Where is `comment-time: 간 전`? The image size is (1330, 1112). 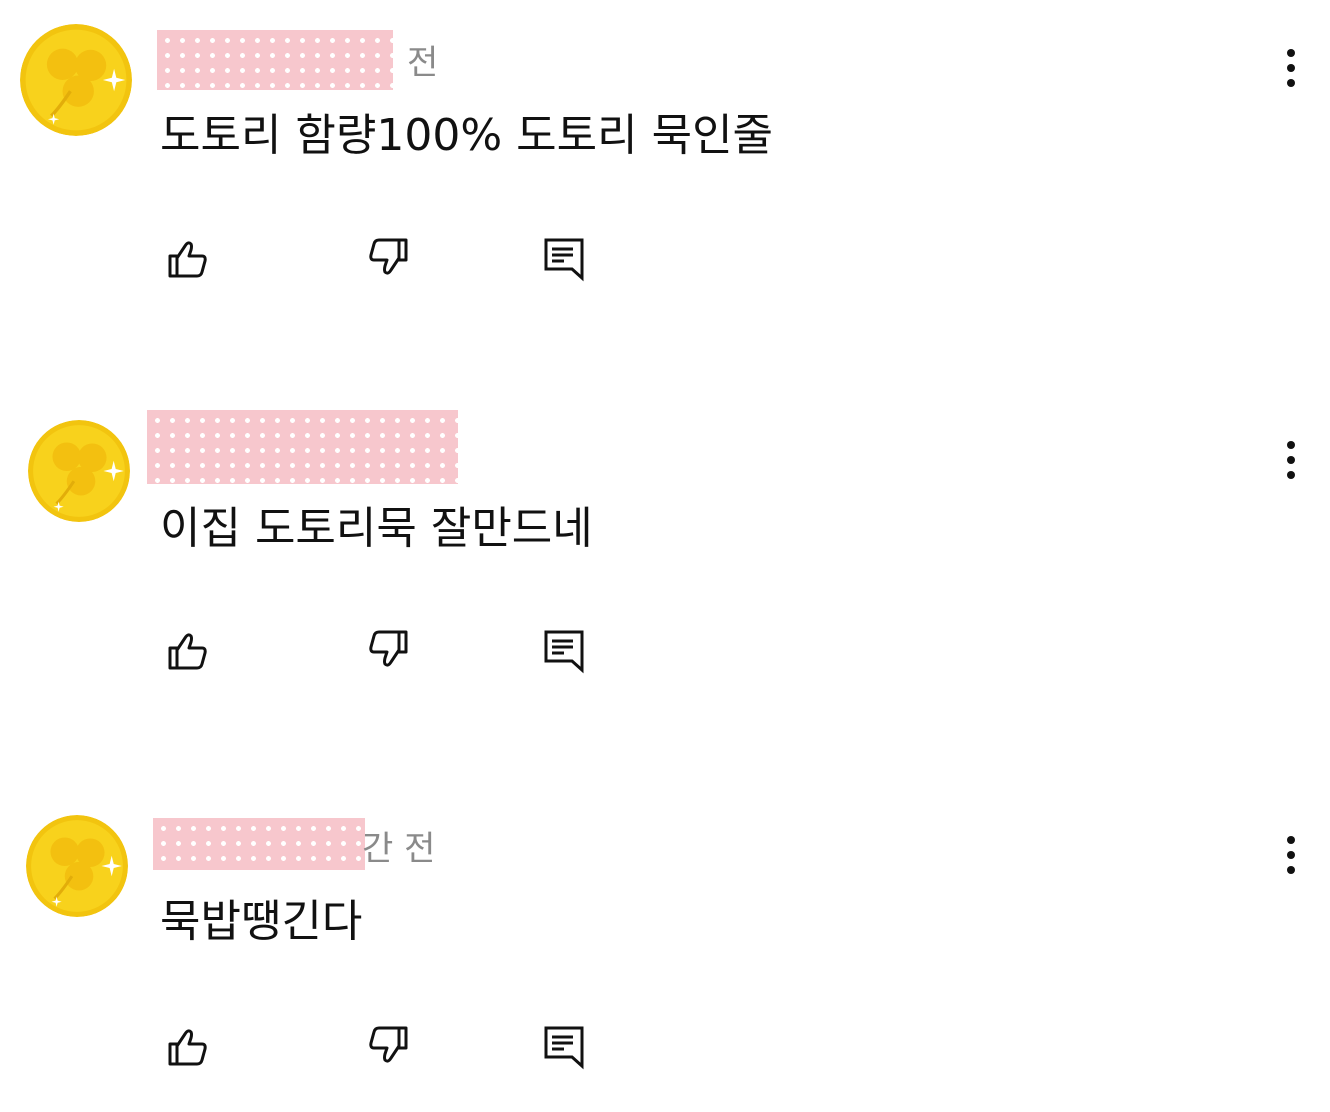 comment-time: 간 전 is located at coordinates (399, 849).